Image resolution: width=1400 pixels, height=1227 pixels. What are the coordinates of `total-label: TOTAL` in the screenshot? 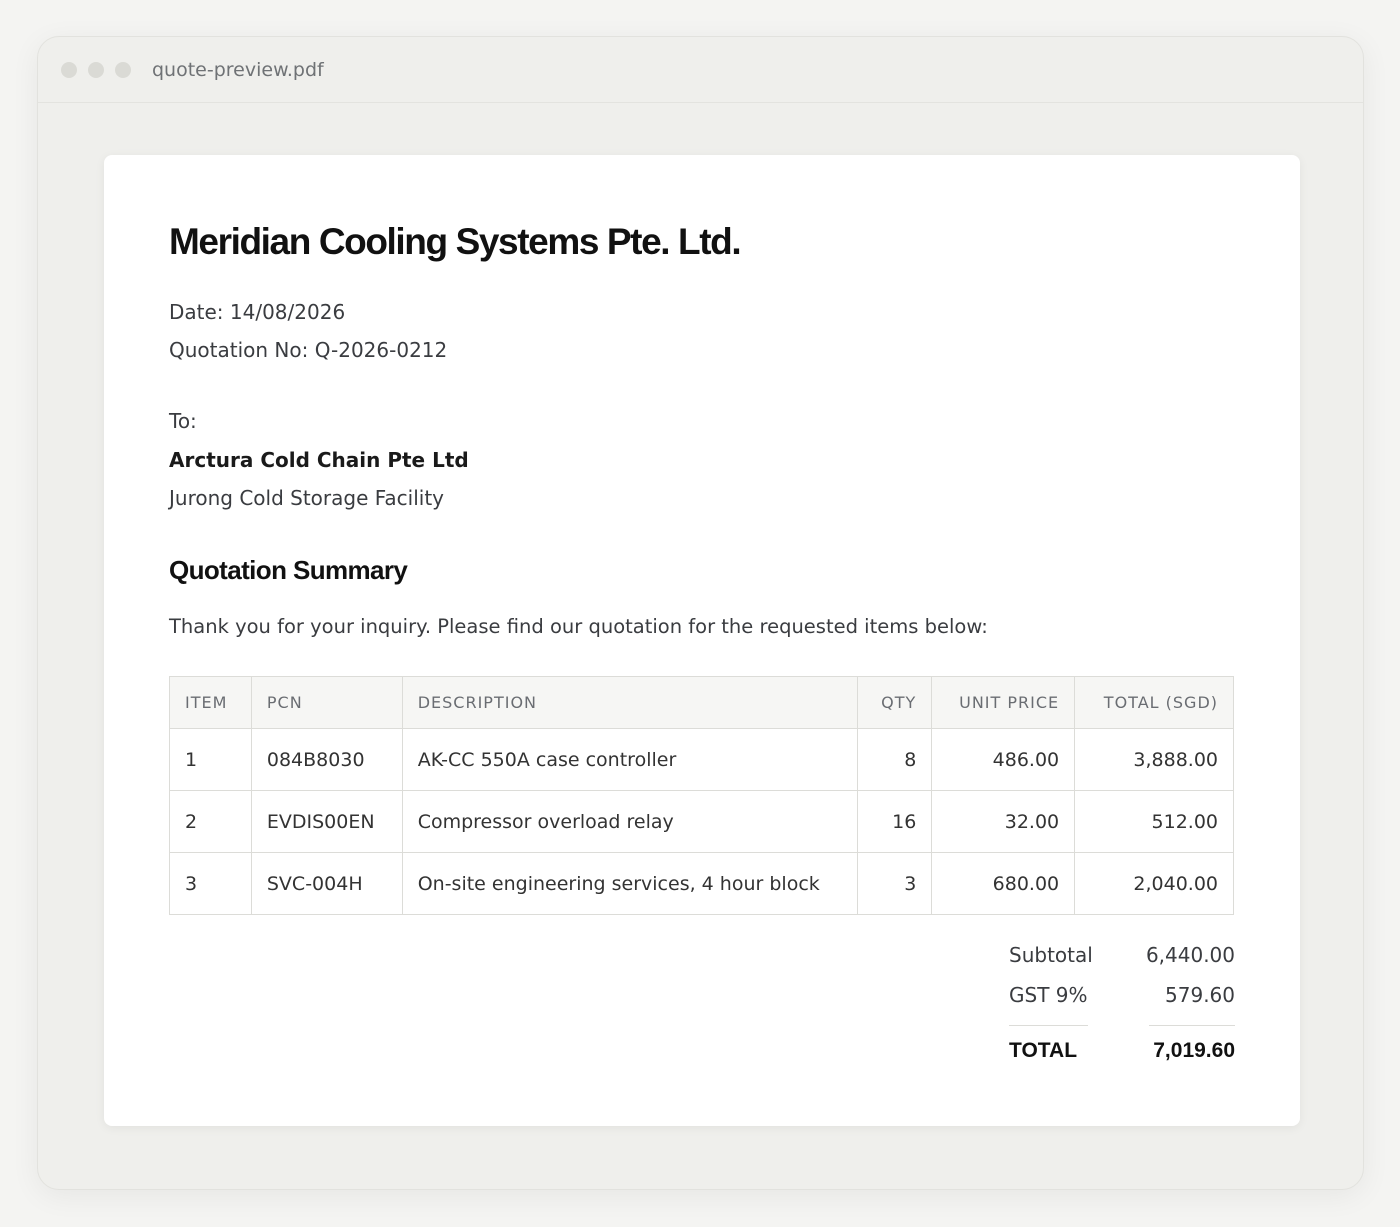 It's located at (1043, 1050).